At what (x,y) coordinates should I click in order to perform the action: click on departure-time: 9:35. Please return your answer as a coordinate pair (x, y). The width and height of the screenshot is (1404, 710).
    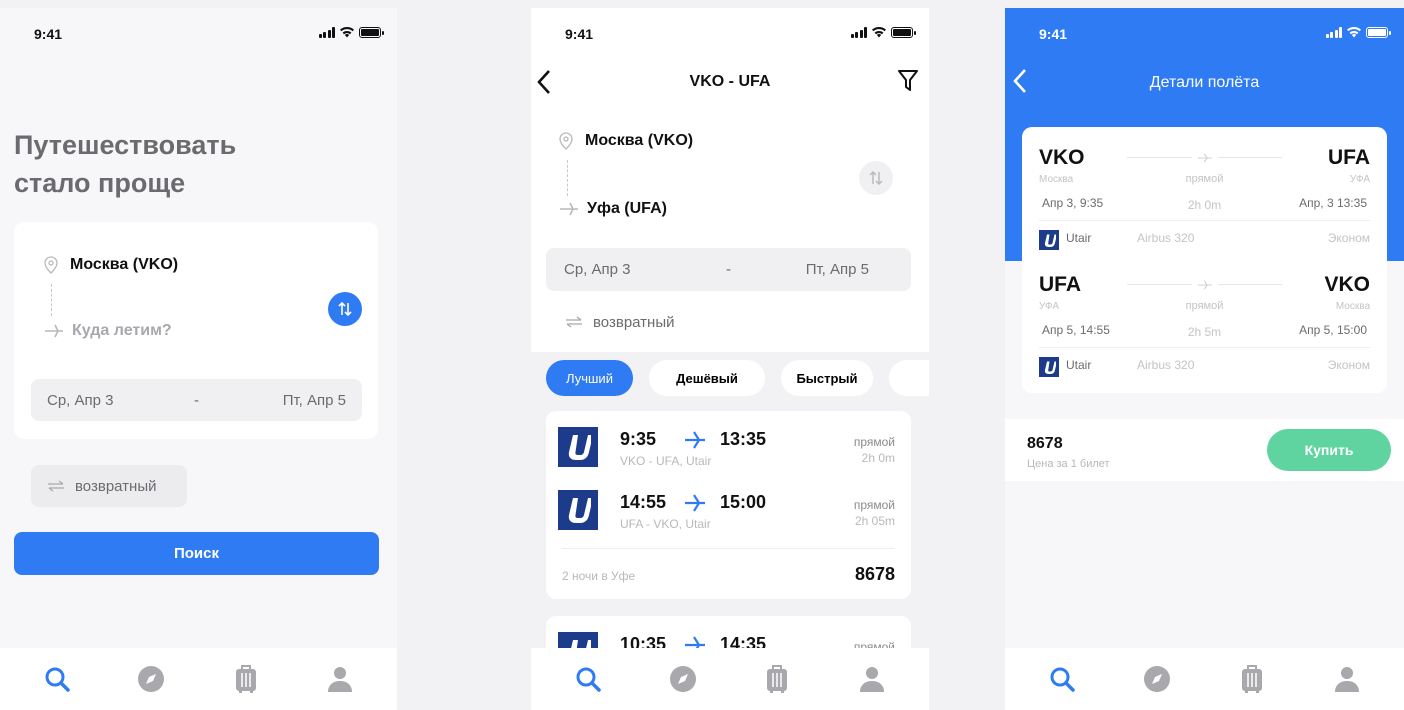
    Looking at the image, I should click on (638, 439).